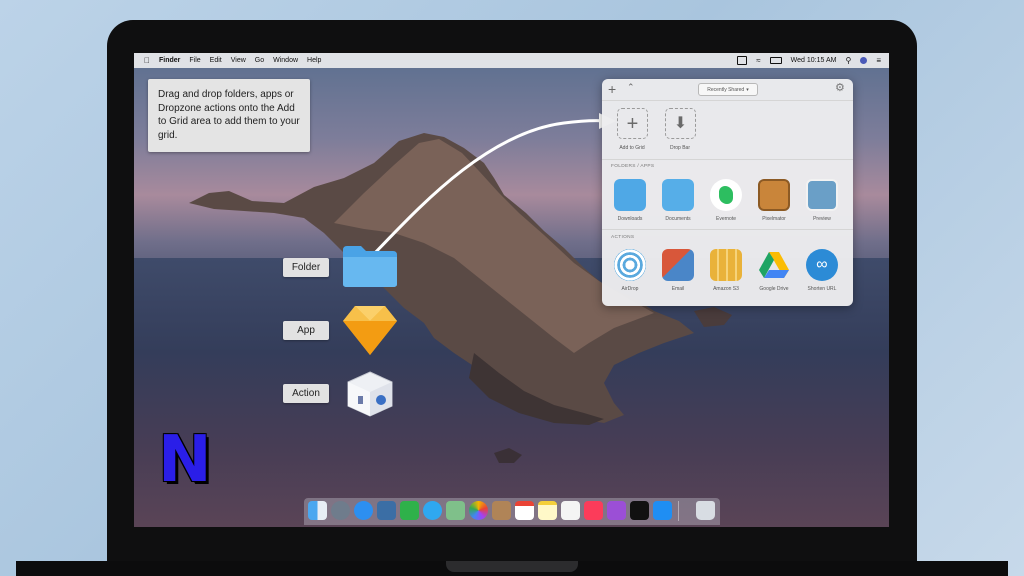  What do you see at coordinates (774, 289) in the screenshot?
I see `google-drive-label: Google Drive` at bounding box center [774, 289].